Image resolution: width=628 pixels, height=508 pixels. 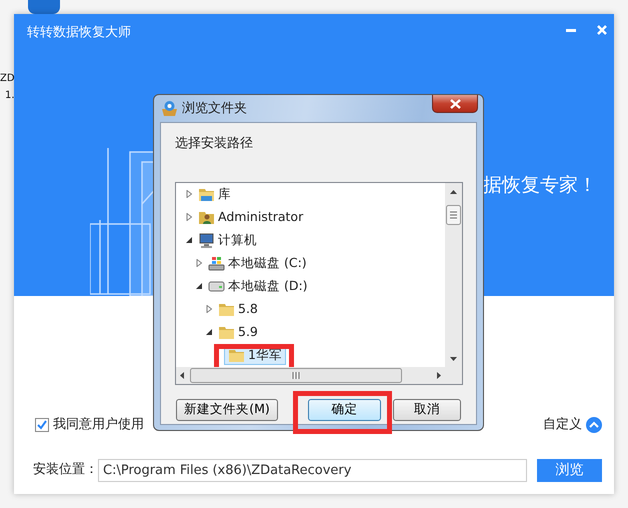 I want to click on agreement-checkbox, so click(x=42, y=425).